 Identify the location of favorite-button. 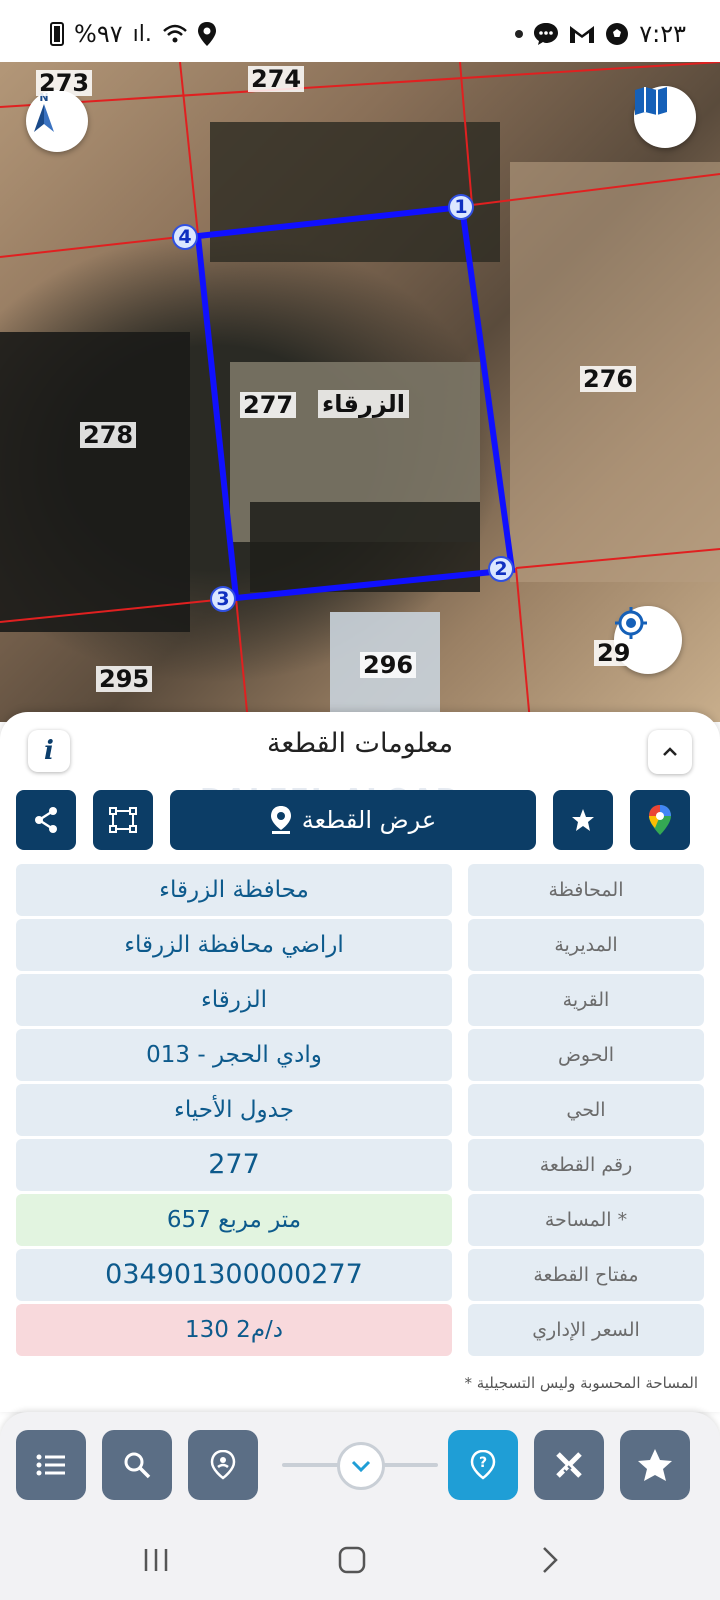
(583, 820).